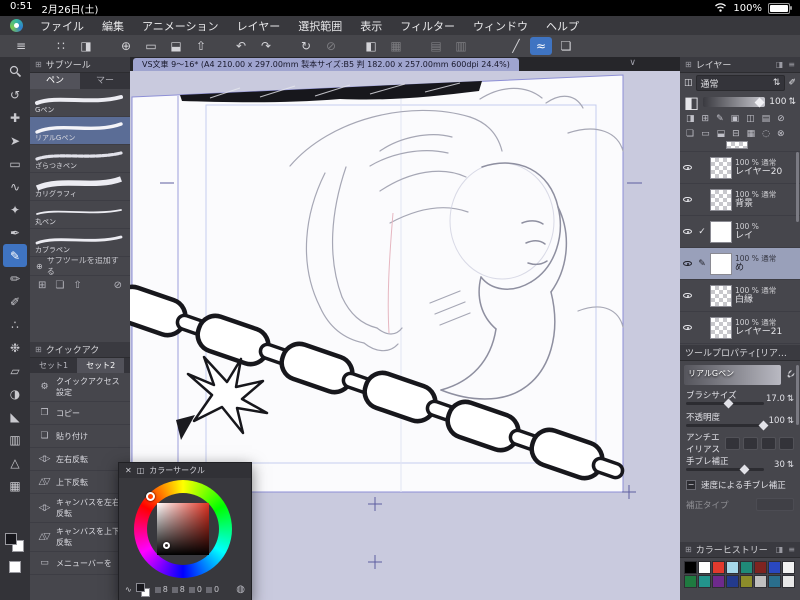 This screenshot has height=600, width=800. What do you see at coordinates (80, 103) in the screenshot?
I see `subtool-g-pen: Gペン` at bounding box center [80, 103].